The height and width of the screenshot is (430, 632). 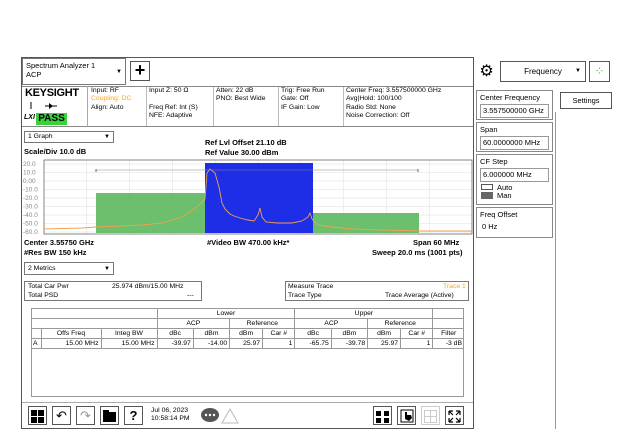 What do you see at coordinates (487, 195) in the screenshot?
I see `man-radio` at bounding box center [487, 195].